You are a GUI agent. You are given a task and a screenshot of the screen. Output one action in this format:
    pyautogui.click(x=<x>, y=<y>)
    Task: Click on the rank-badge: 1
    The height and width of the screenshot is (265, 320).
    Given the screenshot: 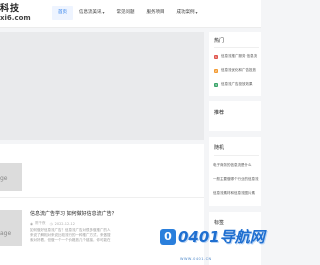 What is the action you would take?
    pyautogui.click(x=216, y=56)
    